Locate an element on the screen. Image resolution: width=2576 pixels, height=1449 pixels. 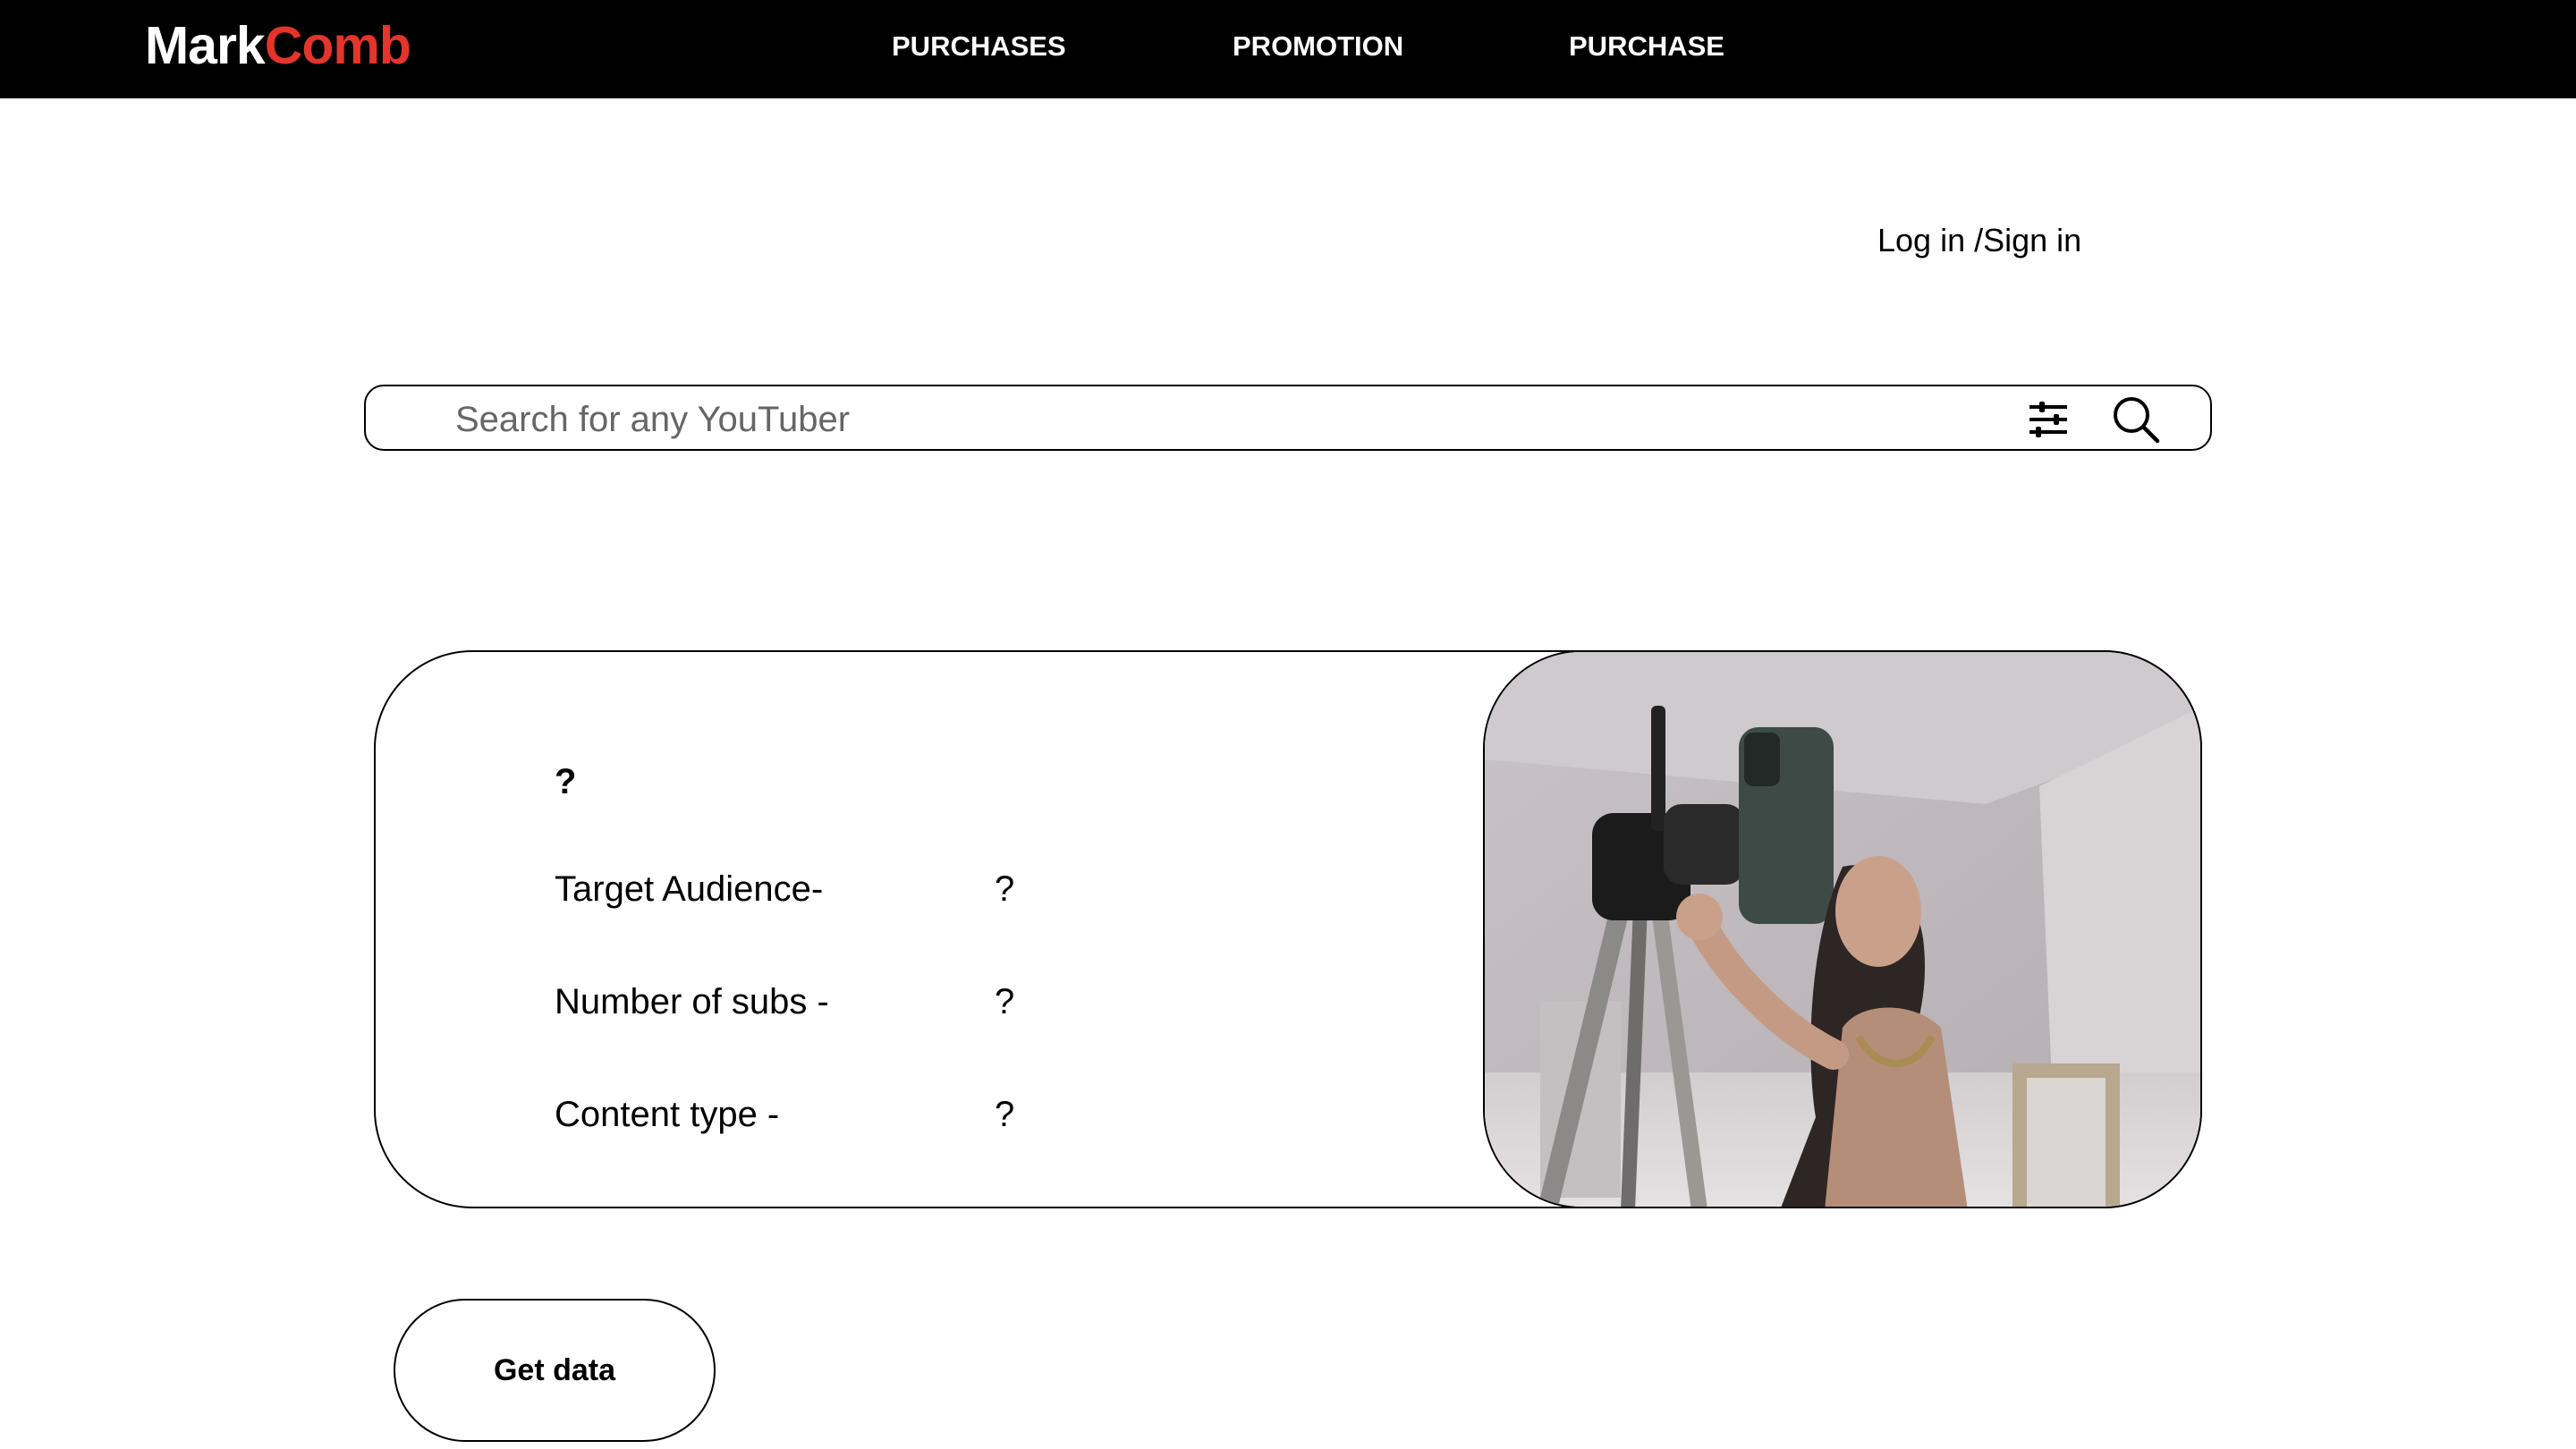
search-bar is located at coordinates (1288, 418).